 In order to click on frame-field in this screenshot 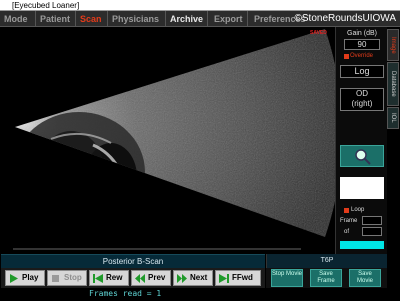, I will do `click(372, 220)`.